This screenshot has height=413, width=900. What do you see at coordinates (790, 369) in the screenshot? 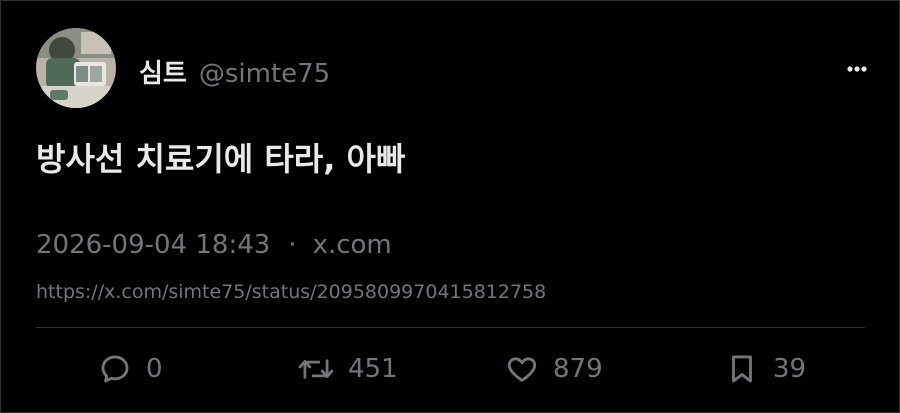
I see `bookmark-count: 39` at bounding box center [790, 369].